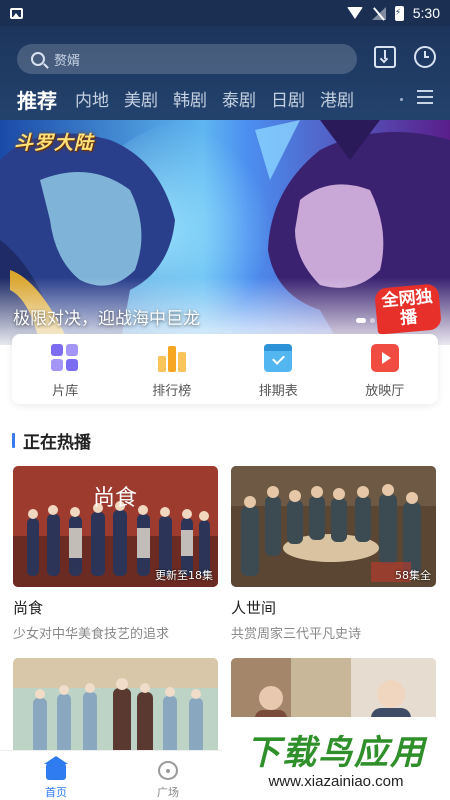  Describe the element at coordinates (106, 319) in the screenshot. I see `banner-caption: 极限对决，迎战海中巨龙` at that location.